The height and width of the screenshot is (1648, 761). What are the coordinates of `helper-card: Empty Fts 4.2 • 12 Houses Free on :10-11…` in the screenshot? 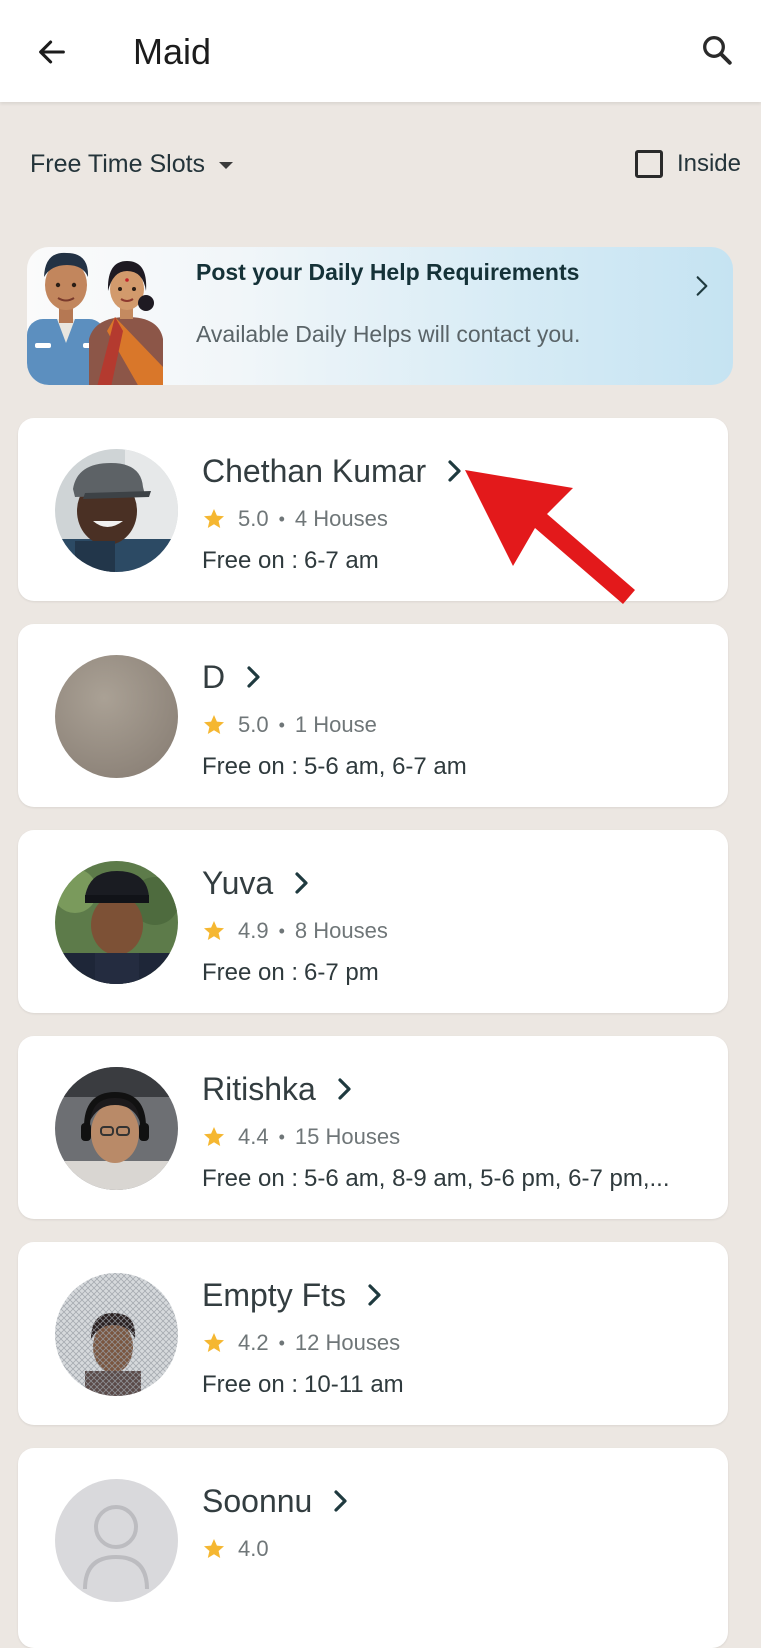 It's located at (373, 1333).